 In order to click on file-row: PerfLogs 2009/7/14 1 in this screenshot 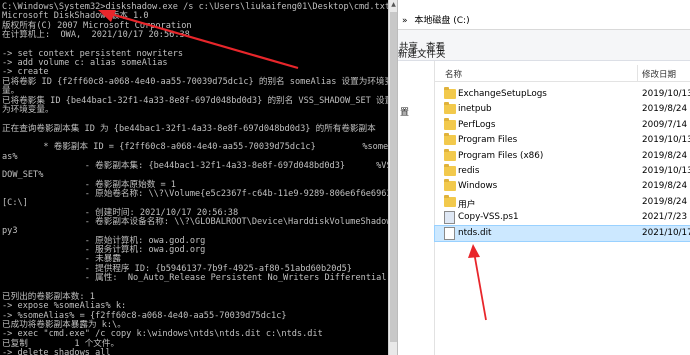, I will do `click(562, 125)`.